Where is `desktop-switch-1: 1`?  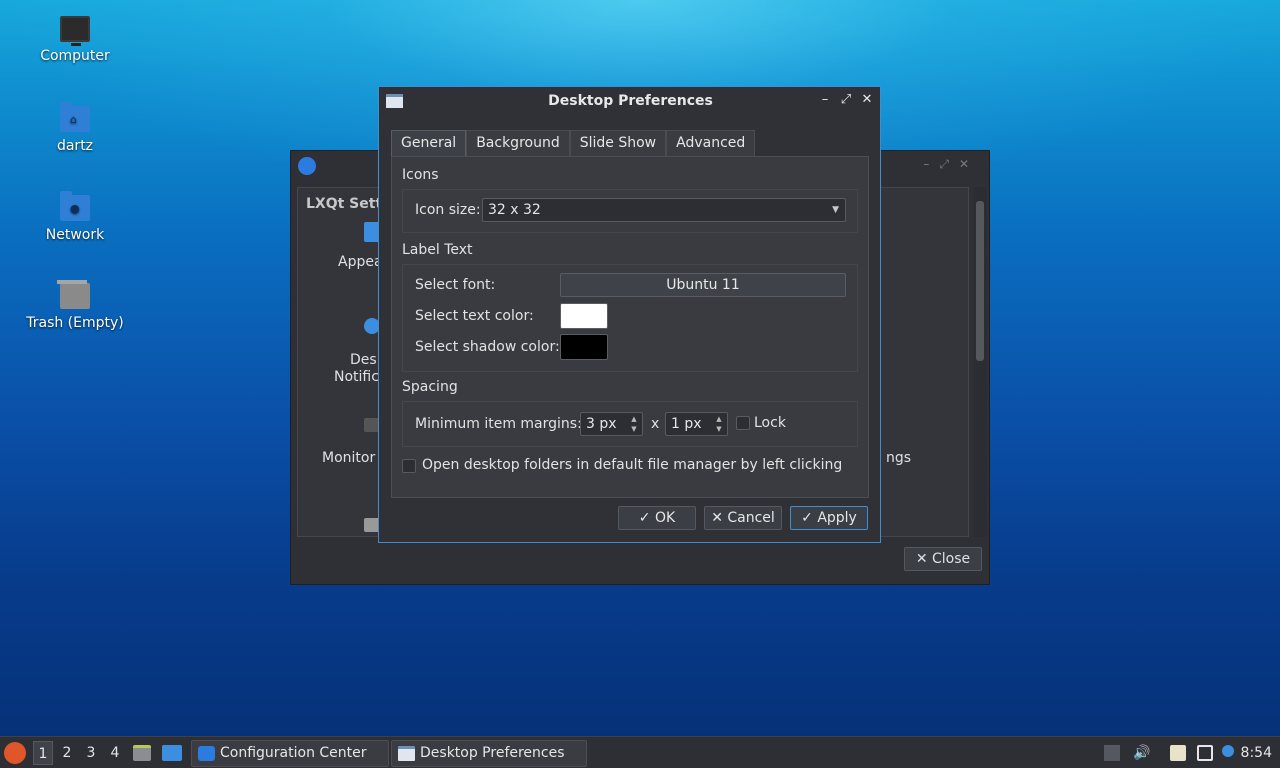
desktop-switch-1: 1 is located at coordinates (43, 753).